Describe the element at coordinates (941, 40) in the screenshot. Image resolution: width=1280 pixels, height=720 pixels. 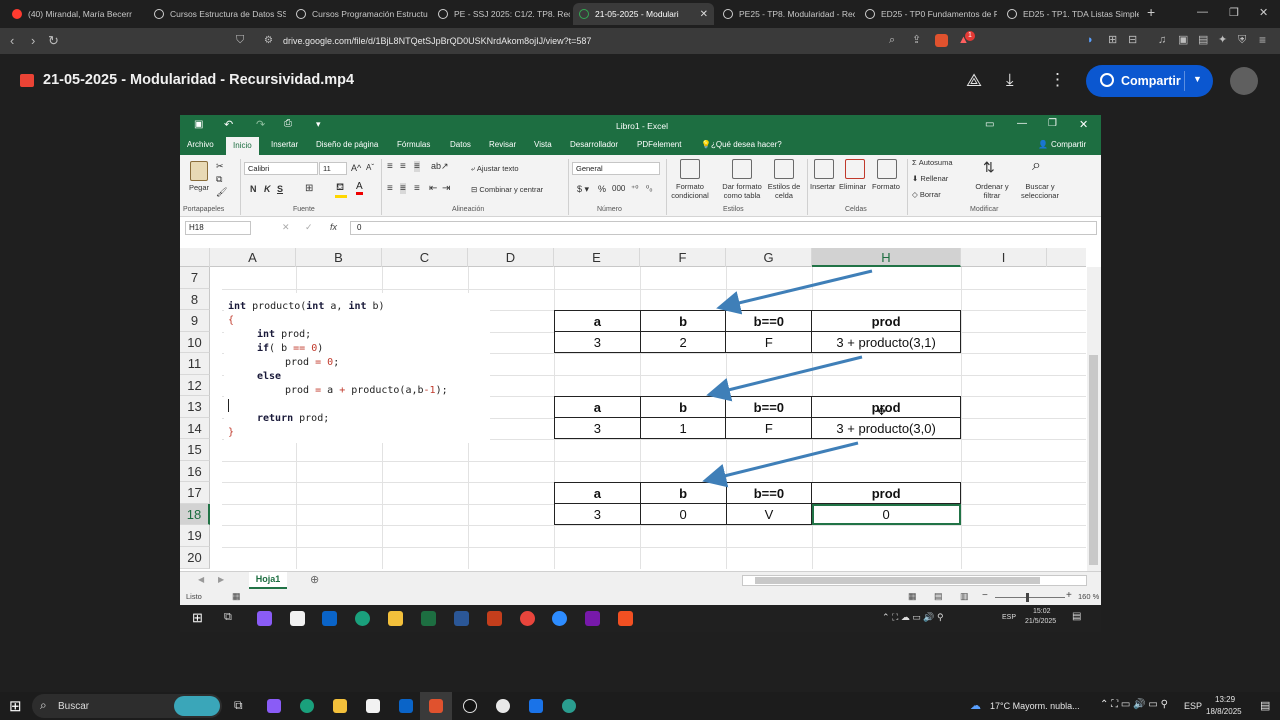
I see `brave-shield-icon` at that location.